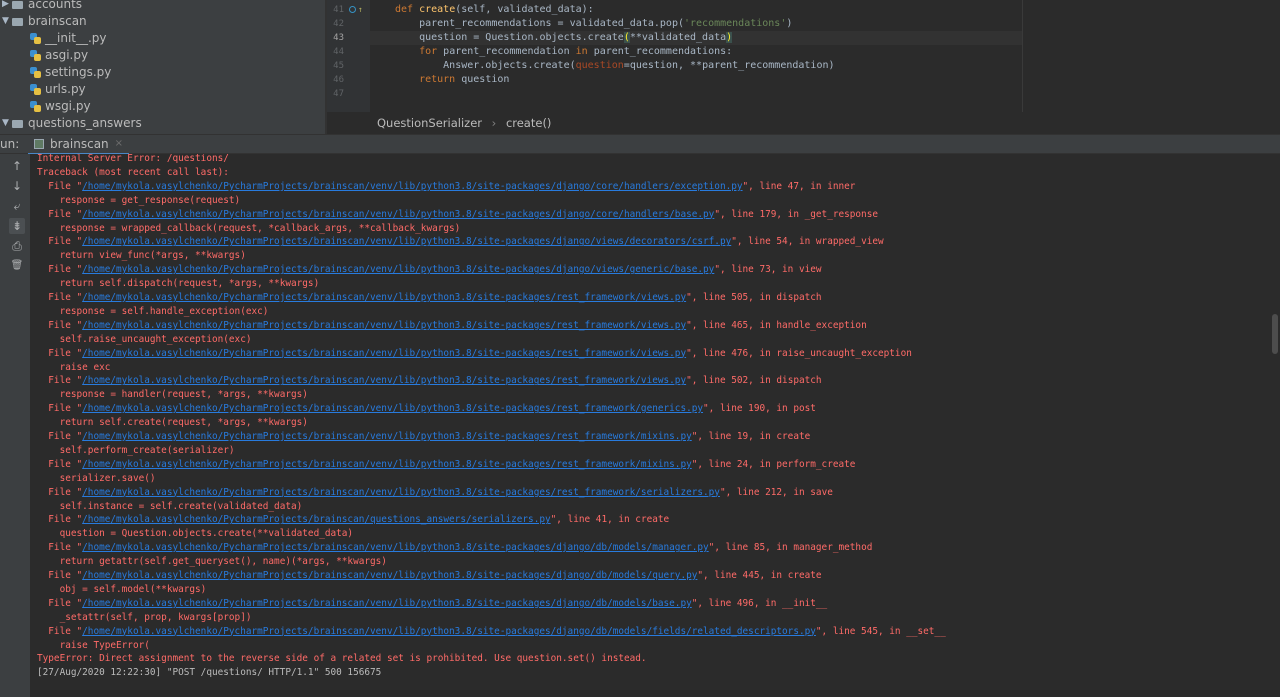 The width and height of the screenshot is (1280, 697). I want to click on tree-file: wsgi.py, so click(60, 106).